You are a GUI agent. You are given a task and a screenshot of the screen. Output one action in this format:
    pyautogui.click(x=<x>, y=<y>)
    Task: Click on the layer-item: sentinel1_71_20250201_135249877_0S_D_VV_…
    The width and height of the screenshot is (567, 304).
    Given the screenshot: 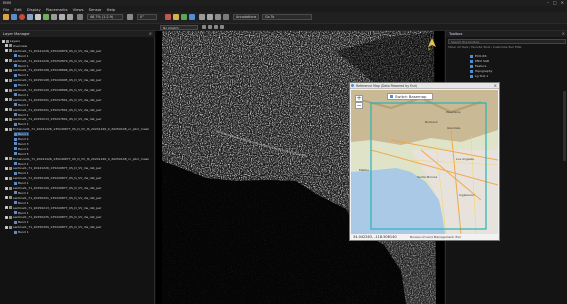 What is the action you would take?
    pyautogui.click(x=53, y=198)
    